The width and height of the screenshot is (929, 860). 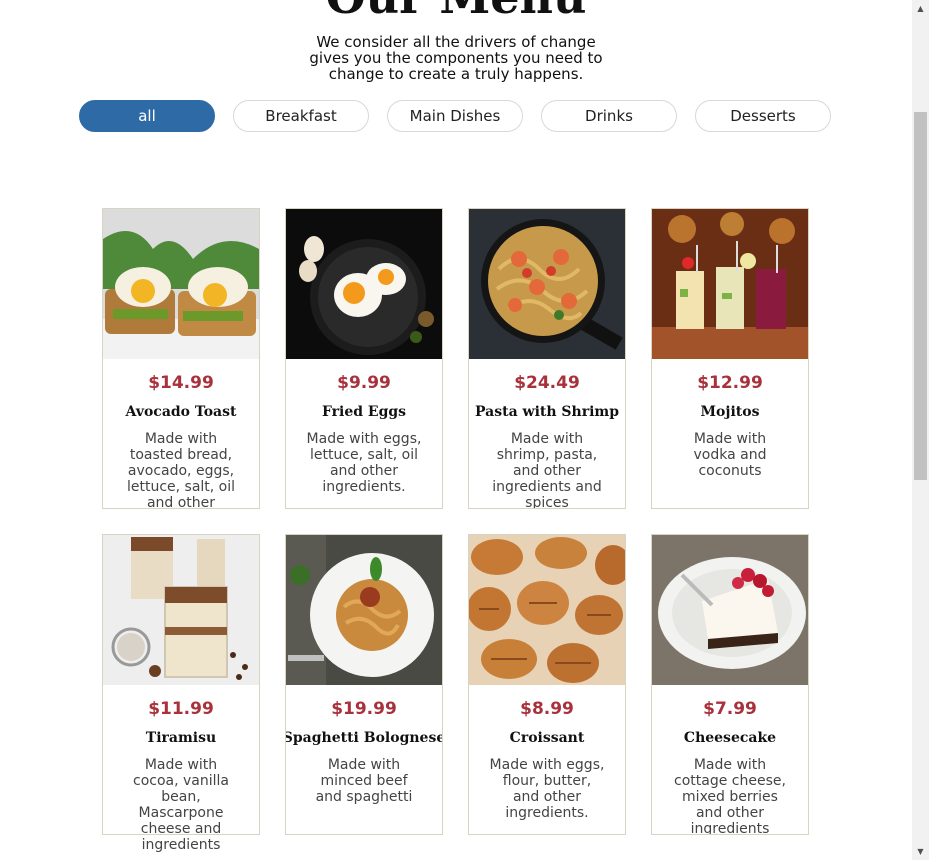 What do you see at coordinates (181, 845) in the screenshot?
I see `overflow-description-text: ingredients` at bounding box center [181, 845].